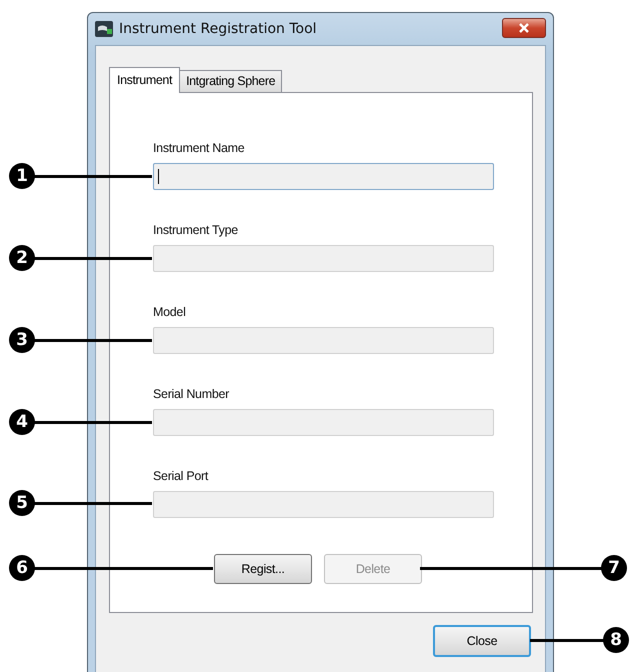  What do you see at coordinates (144, 80) in the screenshot?
I see `tab: Instrument` at bounding box center [144, 80].